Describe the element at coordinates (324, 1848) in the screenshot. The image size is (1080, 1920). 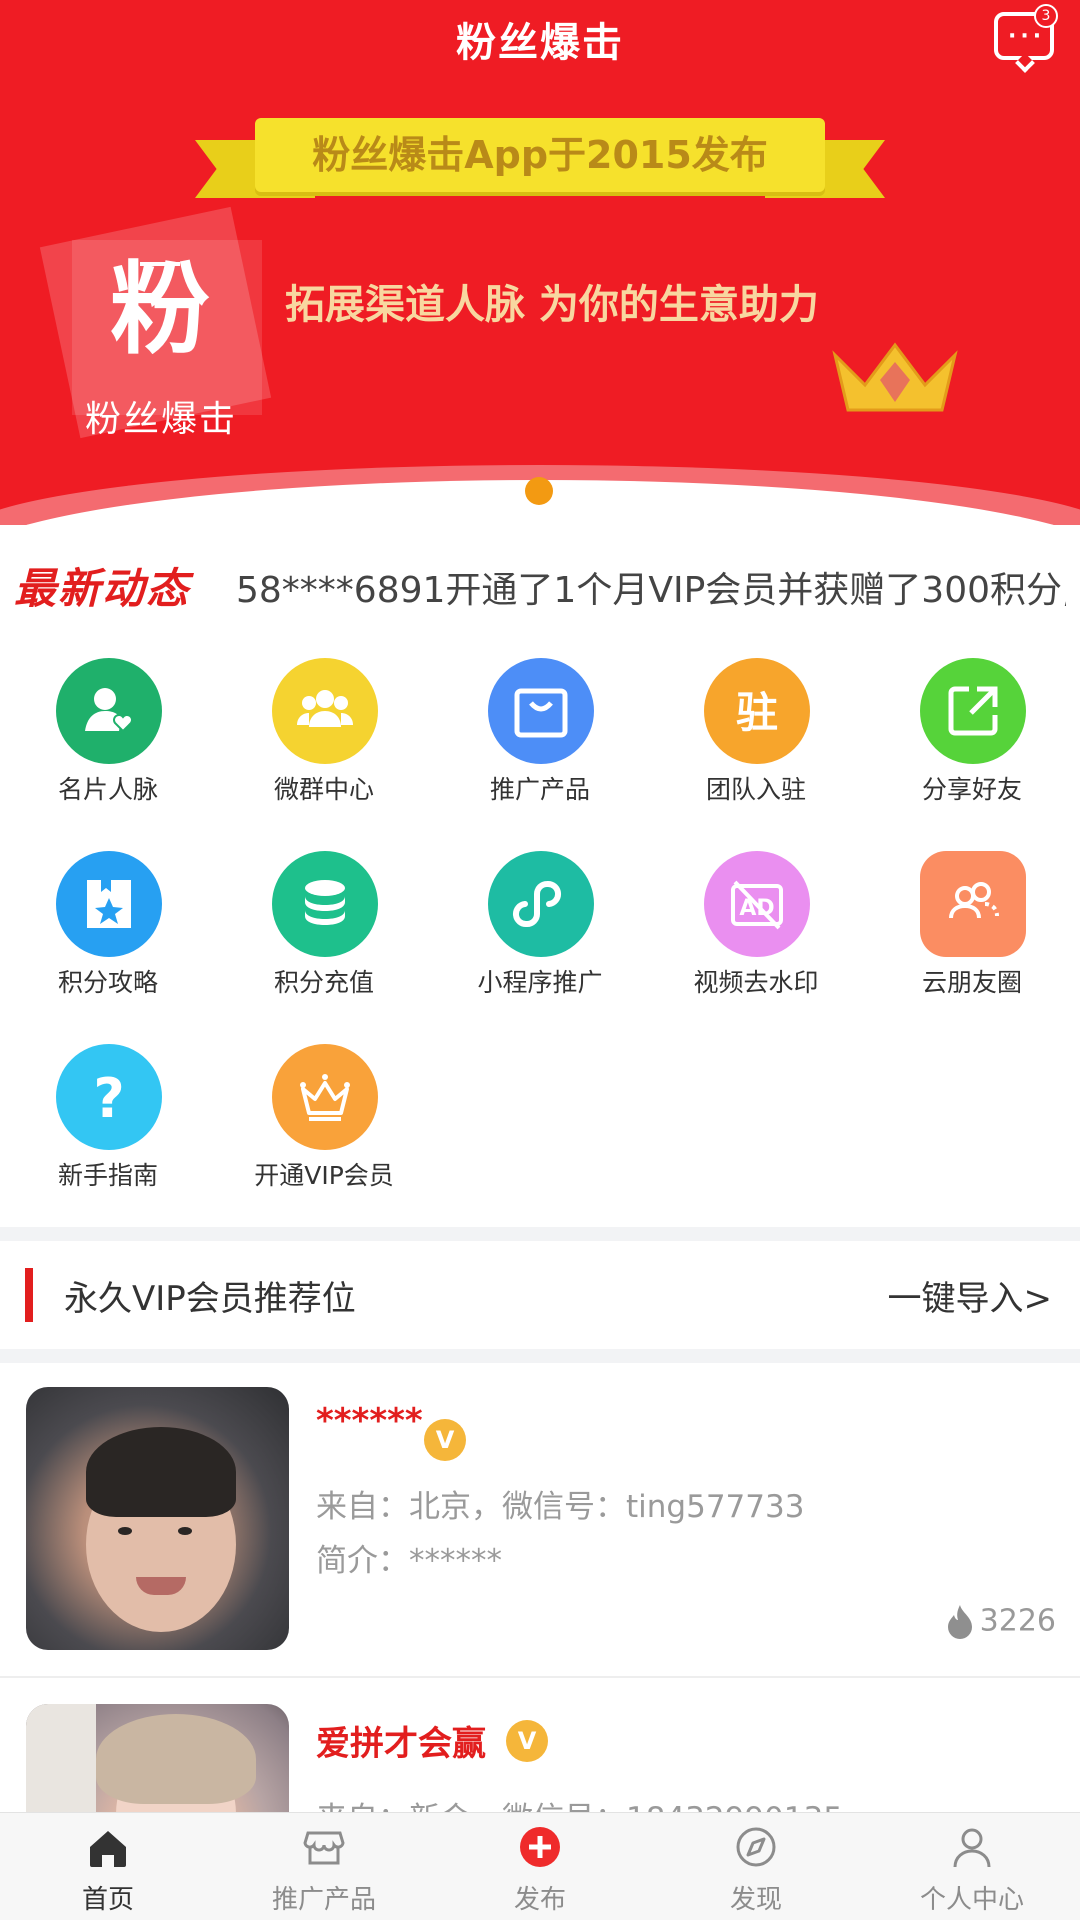
I see `shop-icon` at that location.